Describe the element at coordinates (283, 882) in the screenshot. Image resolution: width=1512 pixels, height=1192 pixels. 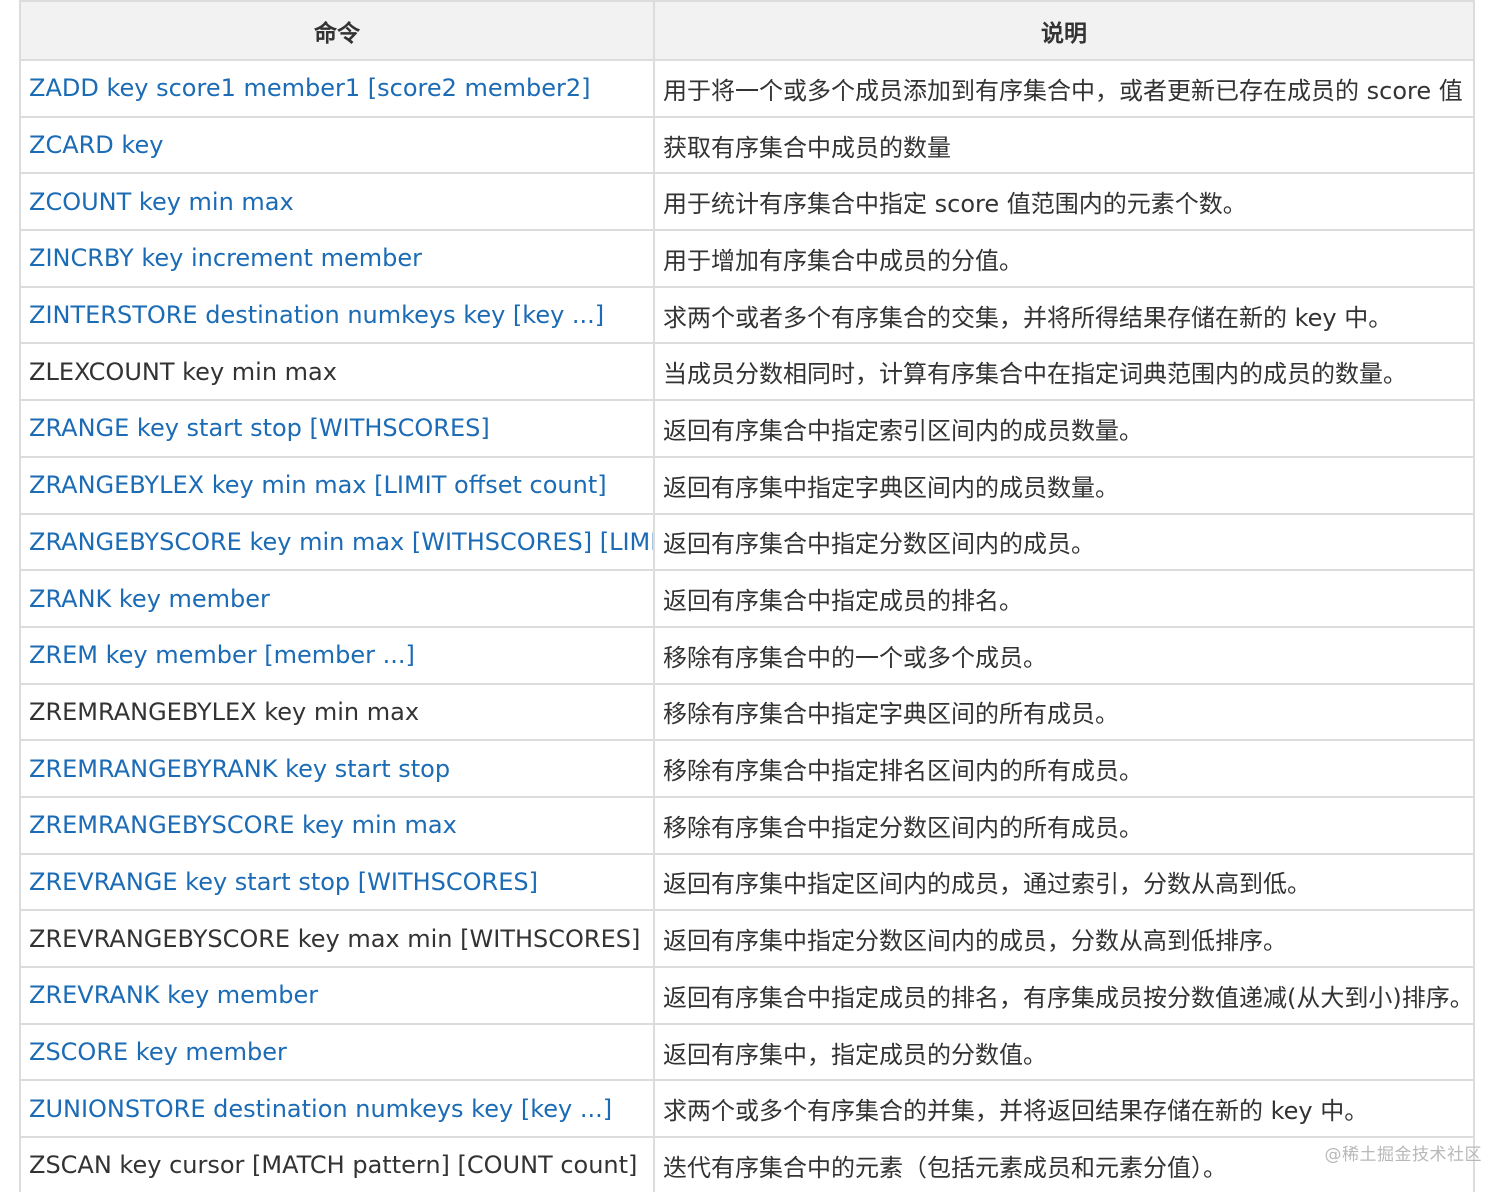
I see `command-link: ZREVRANGE key start stop [WITHSCORES]` at that location.